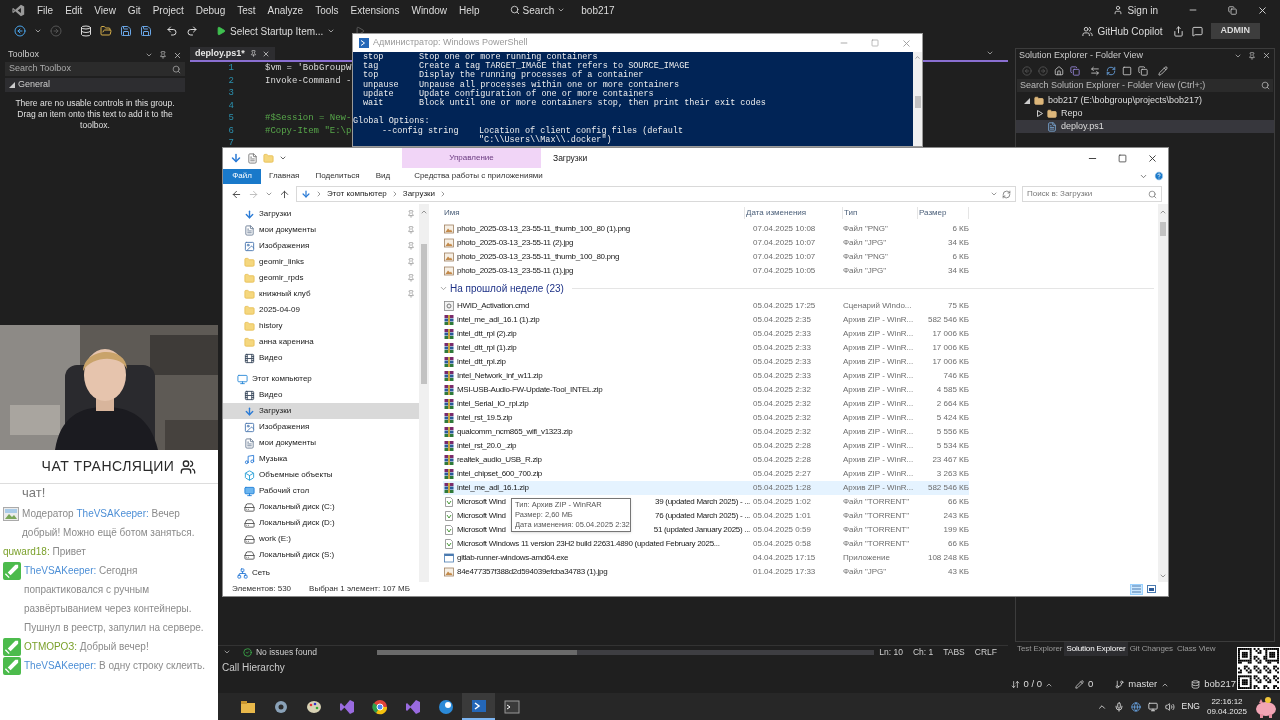  Describe the element at coordinates (321, 459) in the screenshot. I see `nav-item: Музыка` at that location.